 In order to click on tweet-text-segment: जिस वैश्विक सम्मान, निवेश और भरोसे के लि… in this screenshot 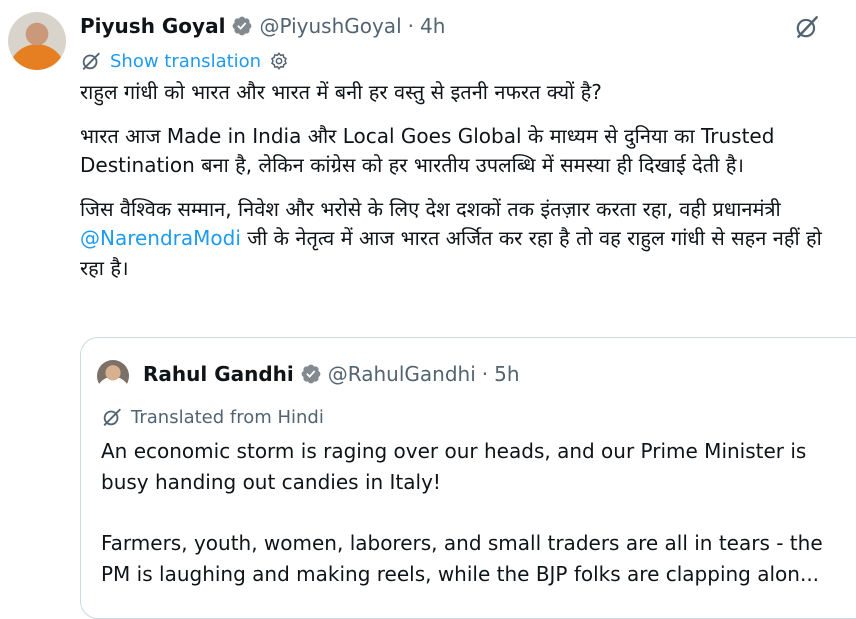, I will do `click(430, 208)`.